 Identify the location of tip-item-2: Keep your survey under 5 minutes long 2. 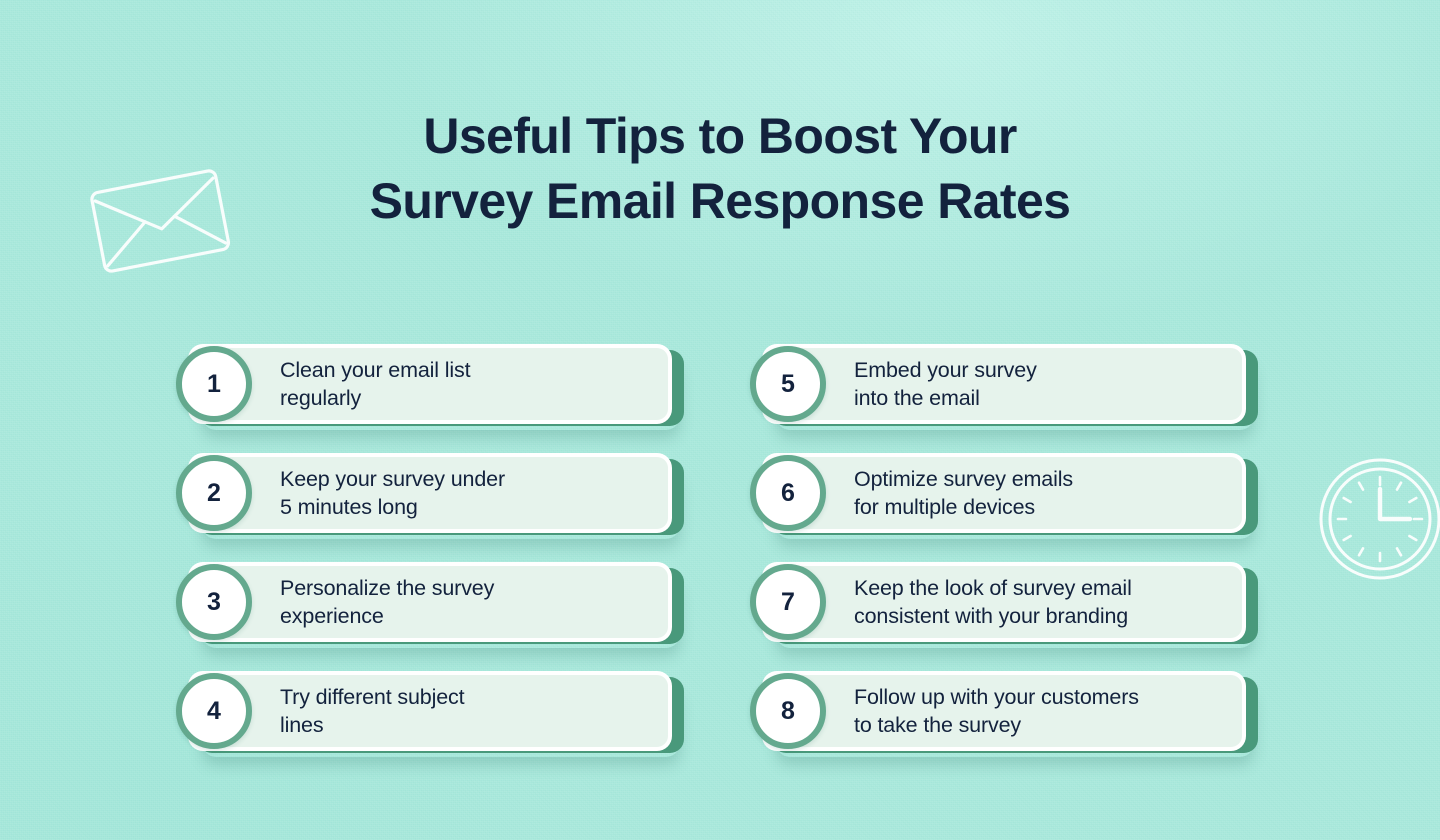
(430, 494).